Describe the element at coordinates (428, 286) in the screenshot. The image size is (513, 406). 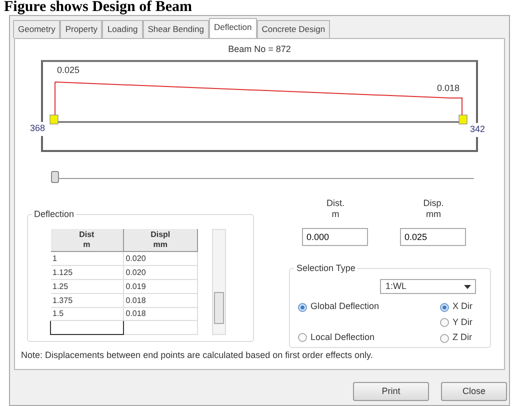
I see `type-dropdown: 1:WL` at that location.